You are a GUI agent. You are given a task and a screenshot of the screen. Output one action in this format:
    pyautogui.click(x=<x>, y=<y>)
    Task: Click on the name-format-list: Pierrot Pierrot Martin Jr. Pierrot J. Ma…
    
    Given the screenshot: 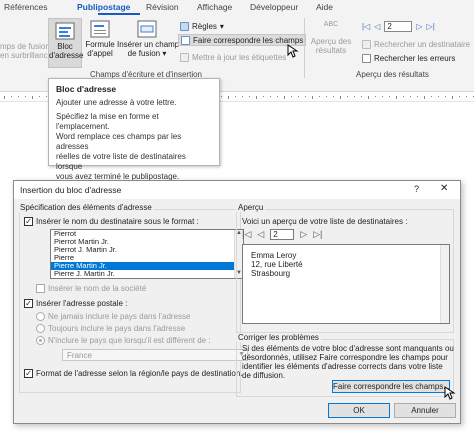 What is the action you would take?
    pyautogui.click(x=147, y=254)
    